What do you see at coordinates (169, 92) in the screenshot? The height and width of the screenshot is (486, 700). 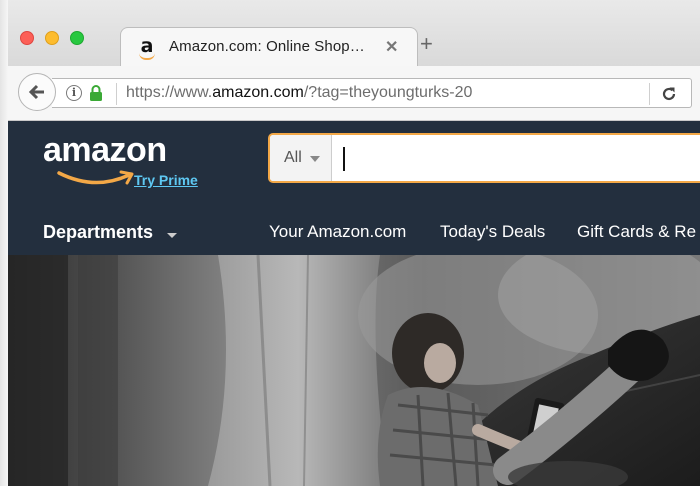 I see `url-scheme: https://www.` at bounding box center [169, 92].